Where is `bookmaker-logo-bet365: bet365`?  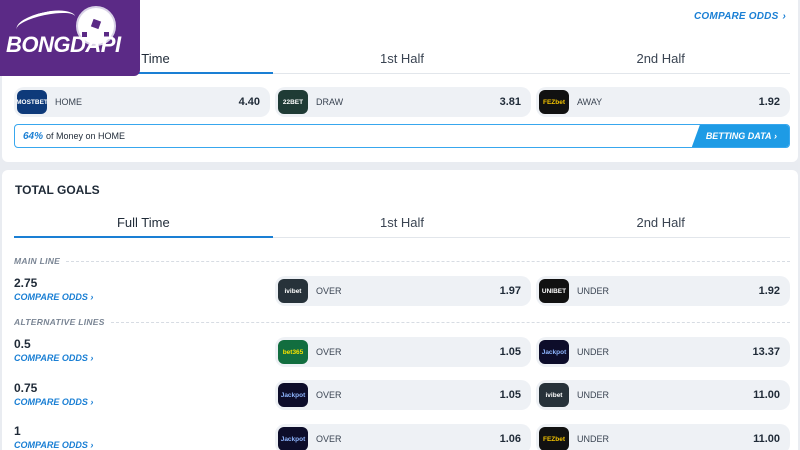 bookmaker-logo-bet365: bet365 is located at coordinates (293, 352).